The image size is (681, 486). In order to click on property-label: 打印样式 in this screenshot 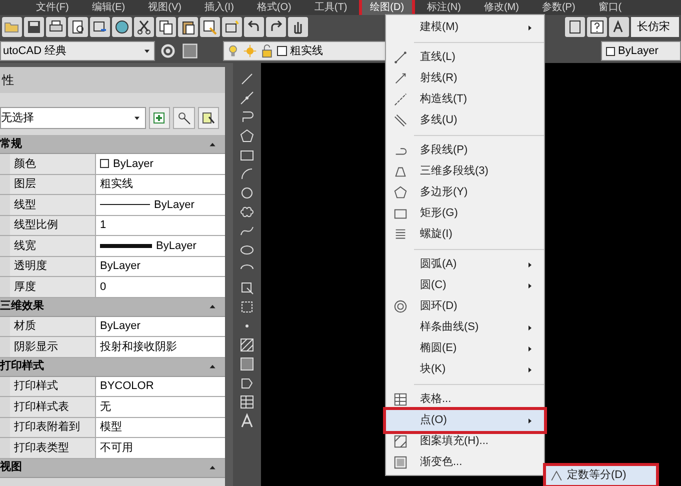, I will do `click(36, 386)`.